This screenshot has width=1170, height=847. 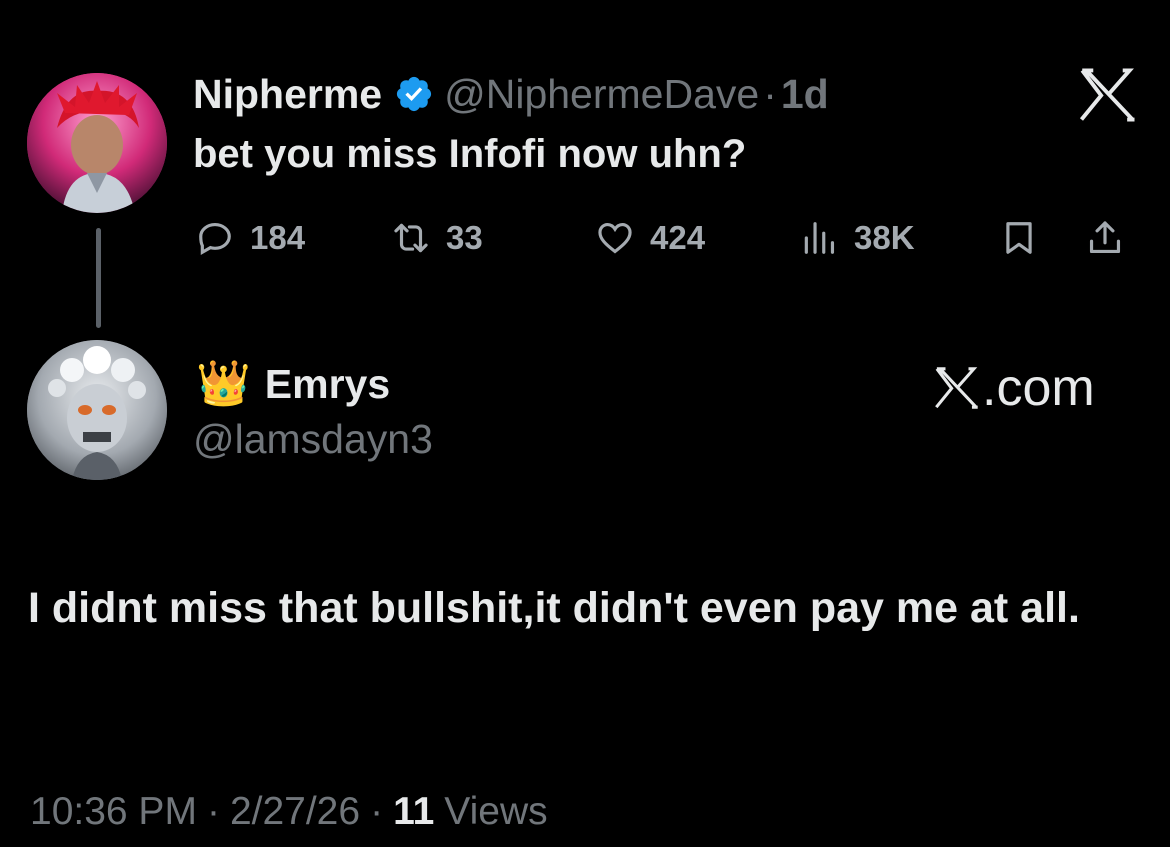 What do you see at coordinates (287, 94) in the screenshot?
I see `parent-display-name: Nipherme` at bounding box center [287, 94].